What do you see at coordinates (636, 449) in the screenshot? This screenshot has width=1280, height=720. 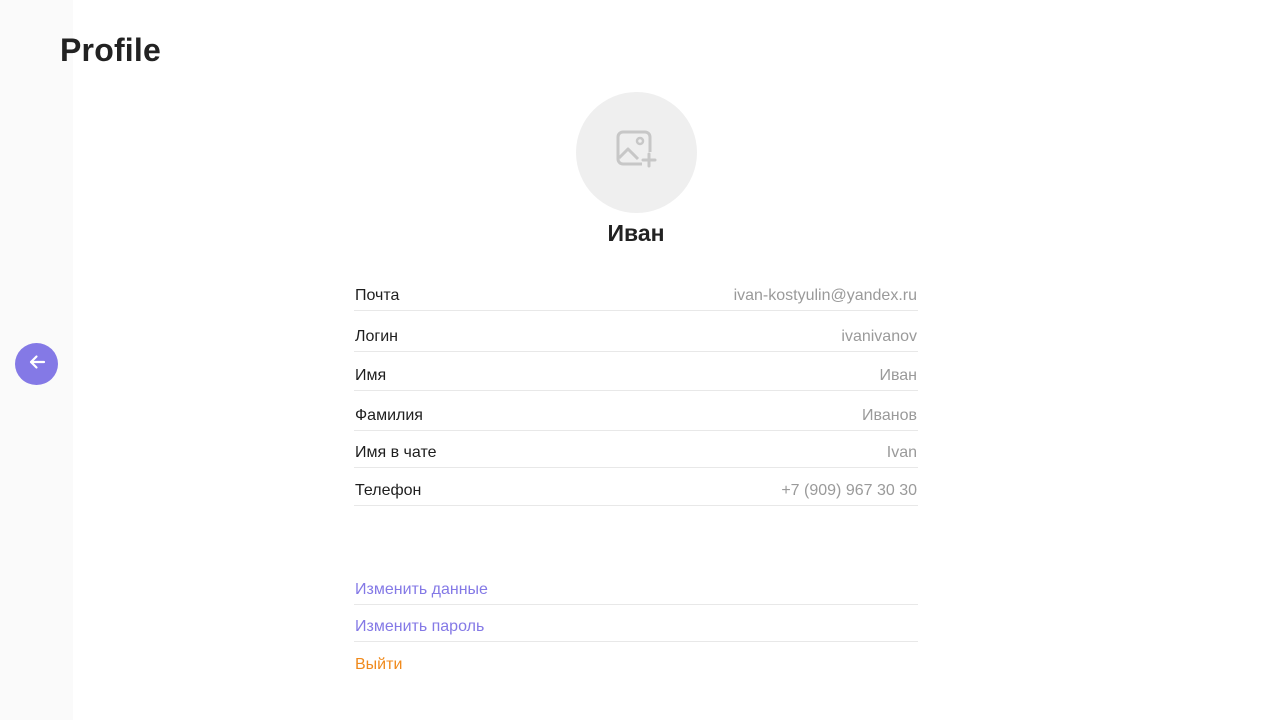 I see `field-row-chat-name: Имя в чате Ivan` at bounding box center [636, 449].